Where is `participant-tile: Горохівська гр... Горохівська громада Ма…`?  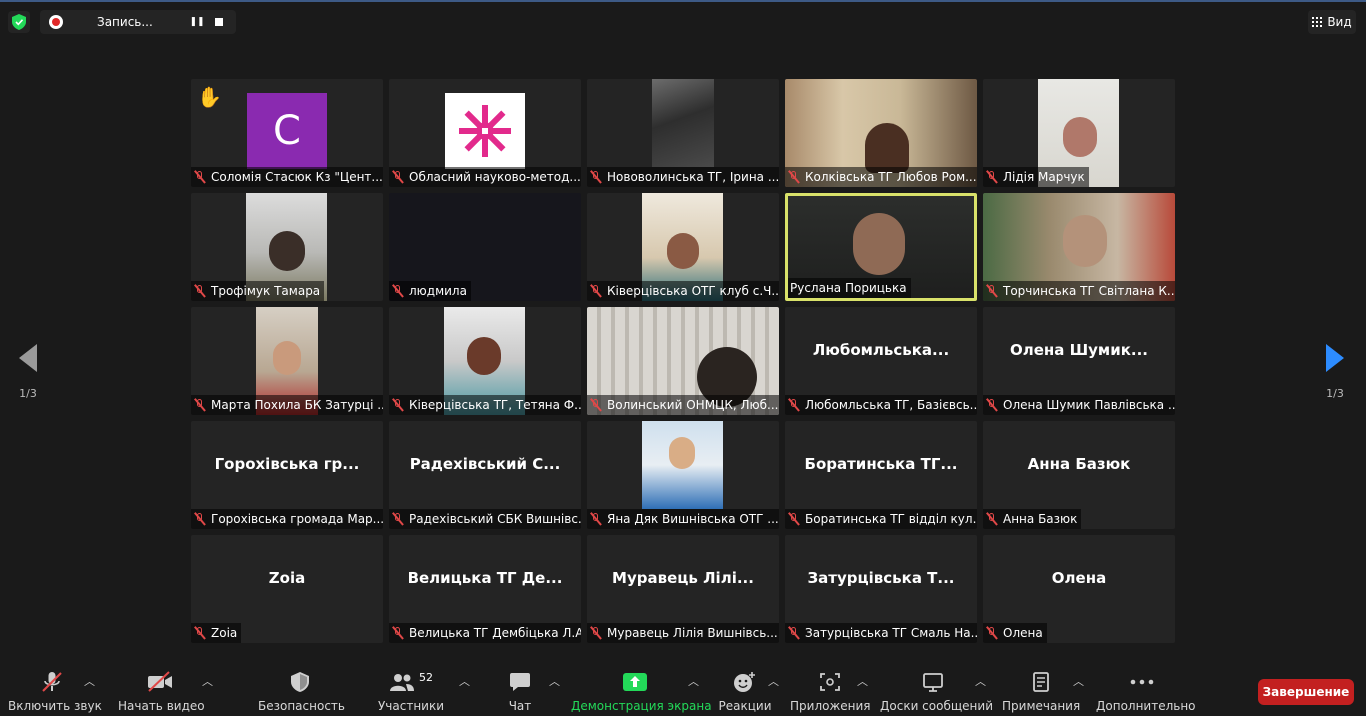 participant-tile: Горохівська гр... Горохівська громада Ма… is located at coordinates (287, 475).